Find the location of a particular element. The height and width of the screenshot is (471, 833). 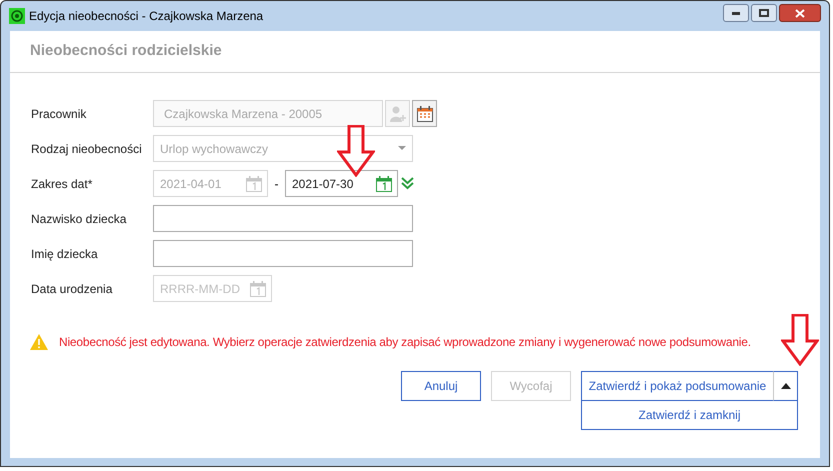

dropdown-caret-icon is located at coordinates (402, 148).